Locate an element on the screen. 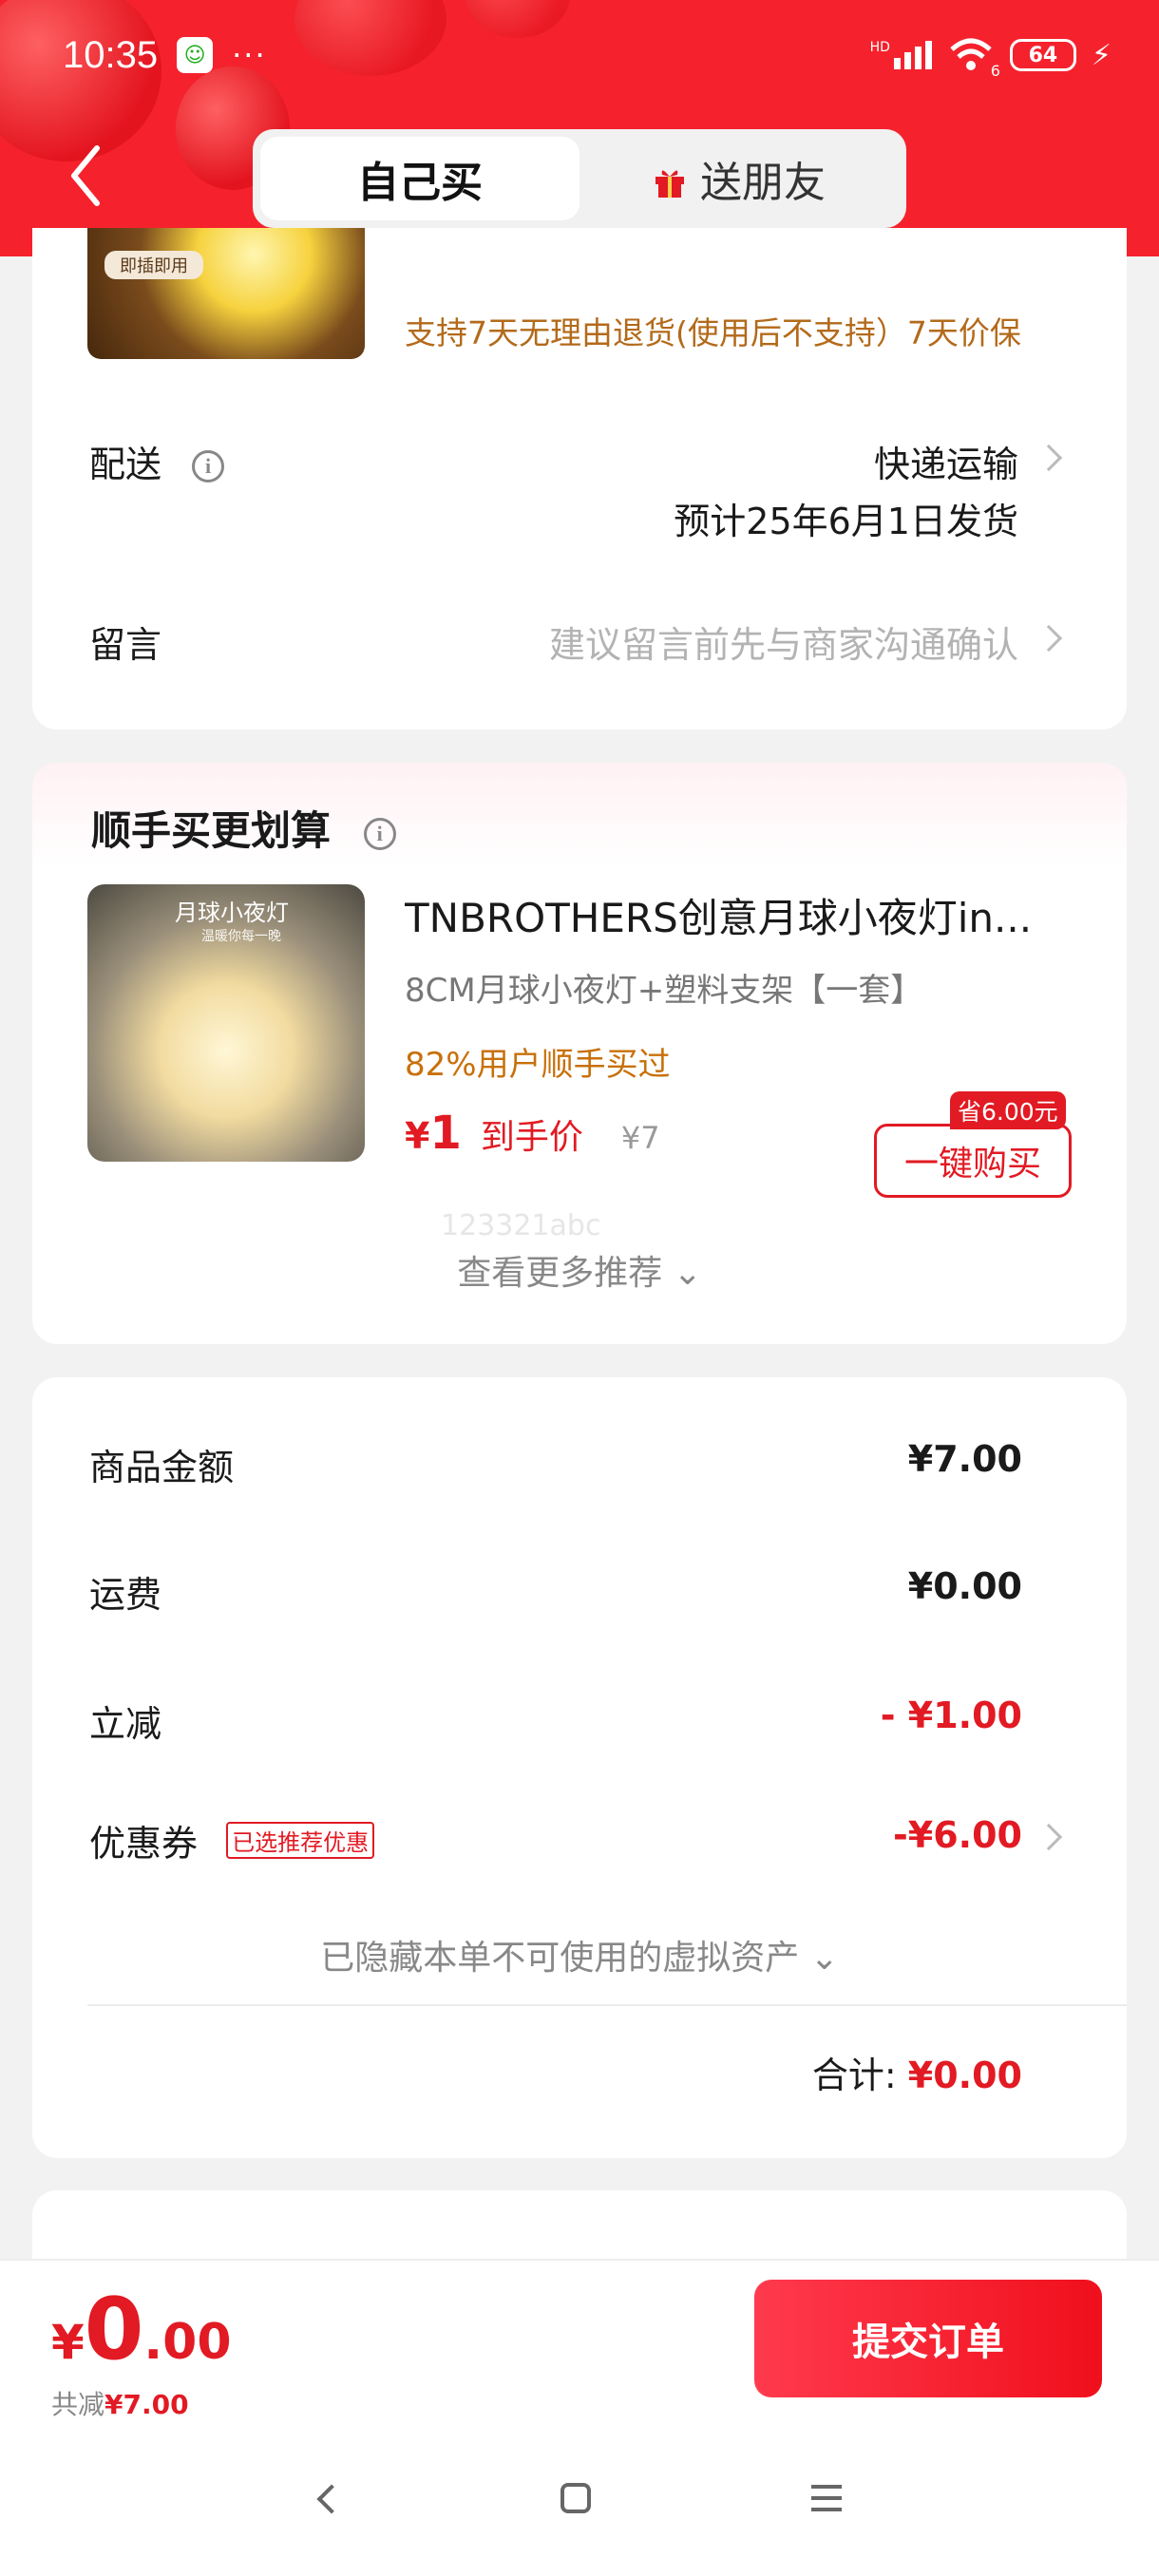 Image resolution: width=1159 pixels, height=2576 pixels. thumbnail-subcaption: 温暖你每一晚 is located at coordinates (241, 936).